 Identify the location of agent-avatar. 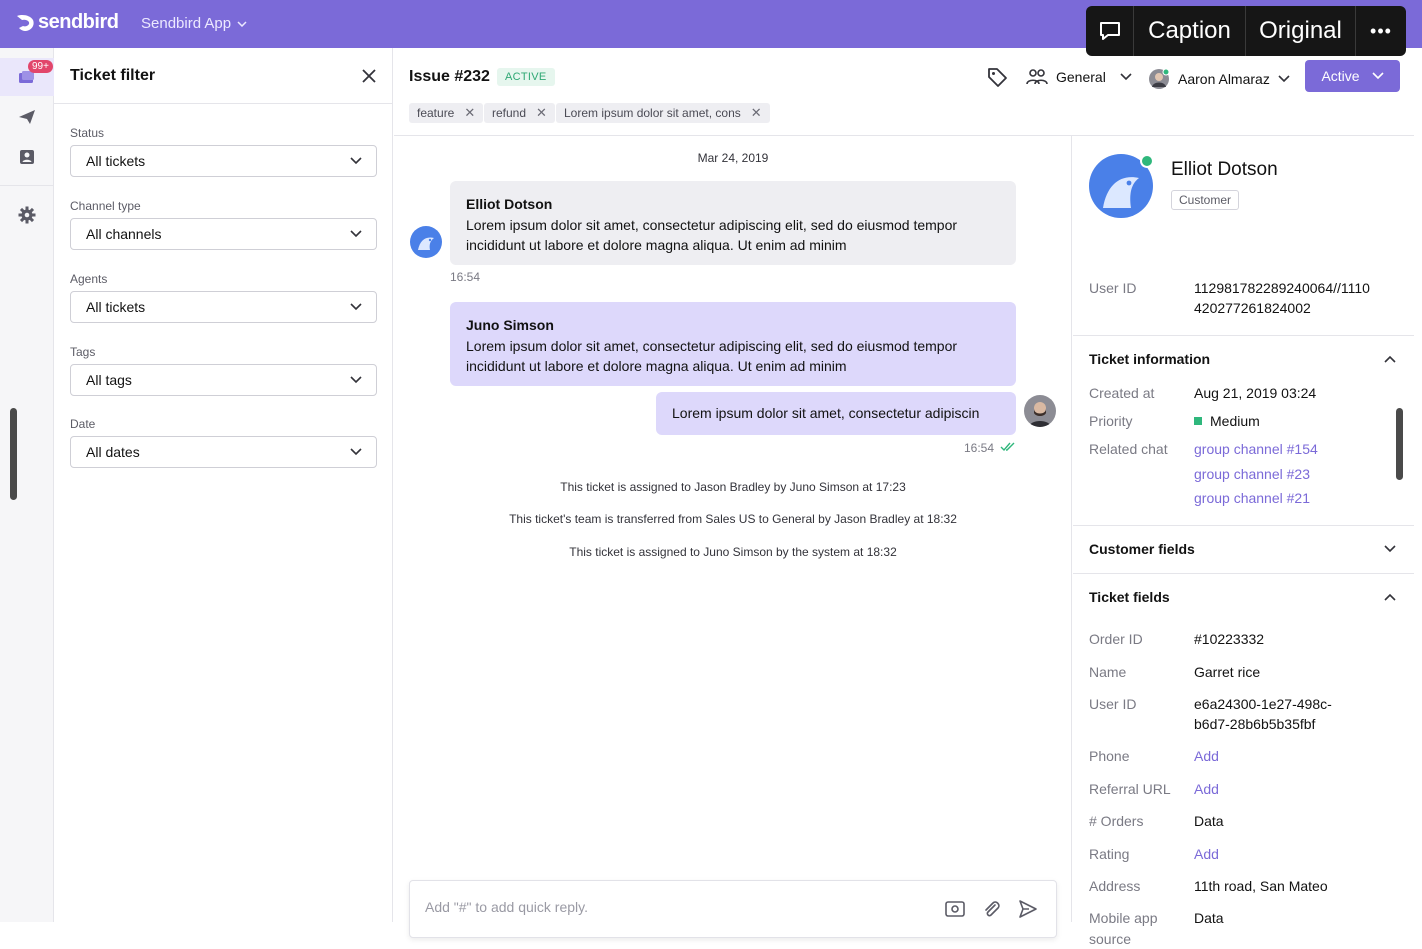
(1040, 411).